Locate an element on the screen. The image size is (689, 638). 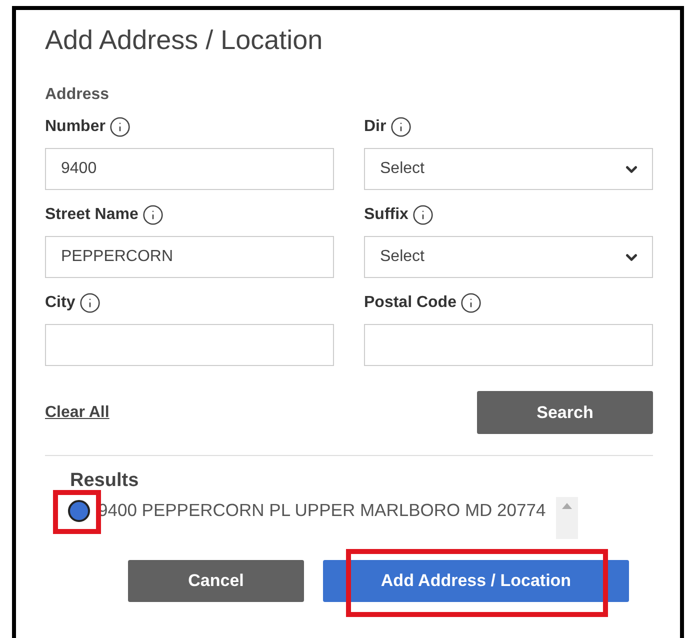
field-label: Number is located at coordinates (75, 127).